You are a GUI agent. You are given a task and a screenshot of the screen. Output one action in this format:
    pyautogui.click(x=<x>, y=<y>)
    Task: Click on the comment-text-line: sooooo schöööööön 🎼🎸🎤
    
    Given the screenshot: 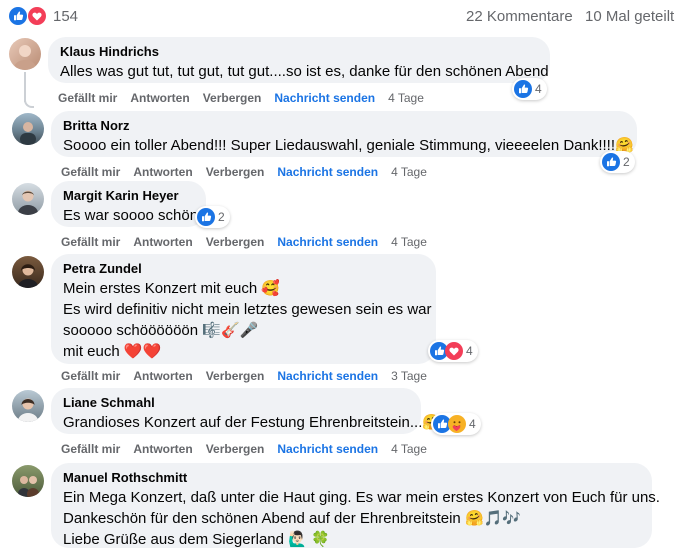 What is the action you would take?
    pyautogui.click(x=161, y=330)
    